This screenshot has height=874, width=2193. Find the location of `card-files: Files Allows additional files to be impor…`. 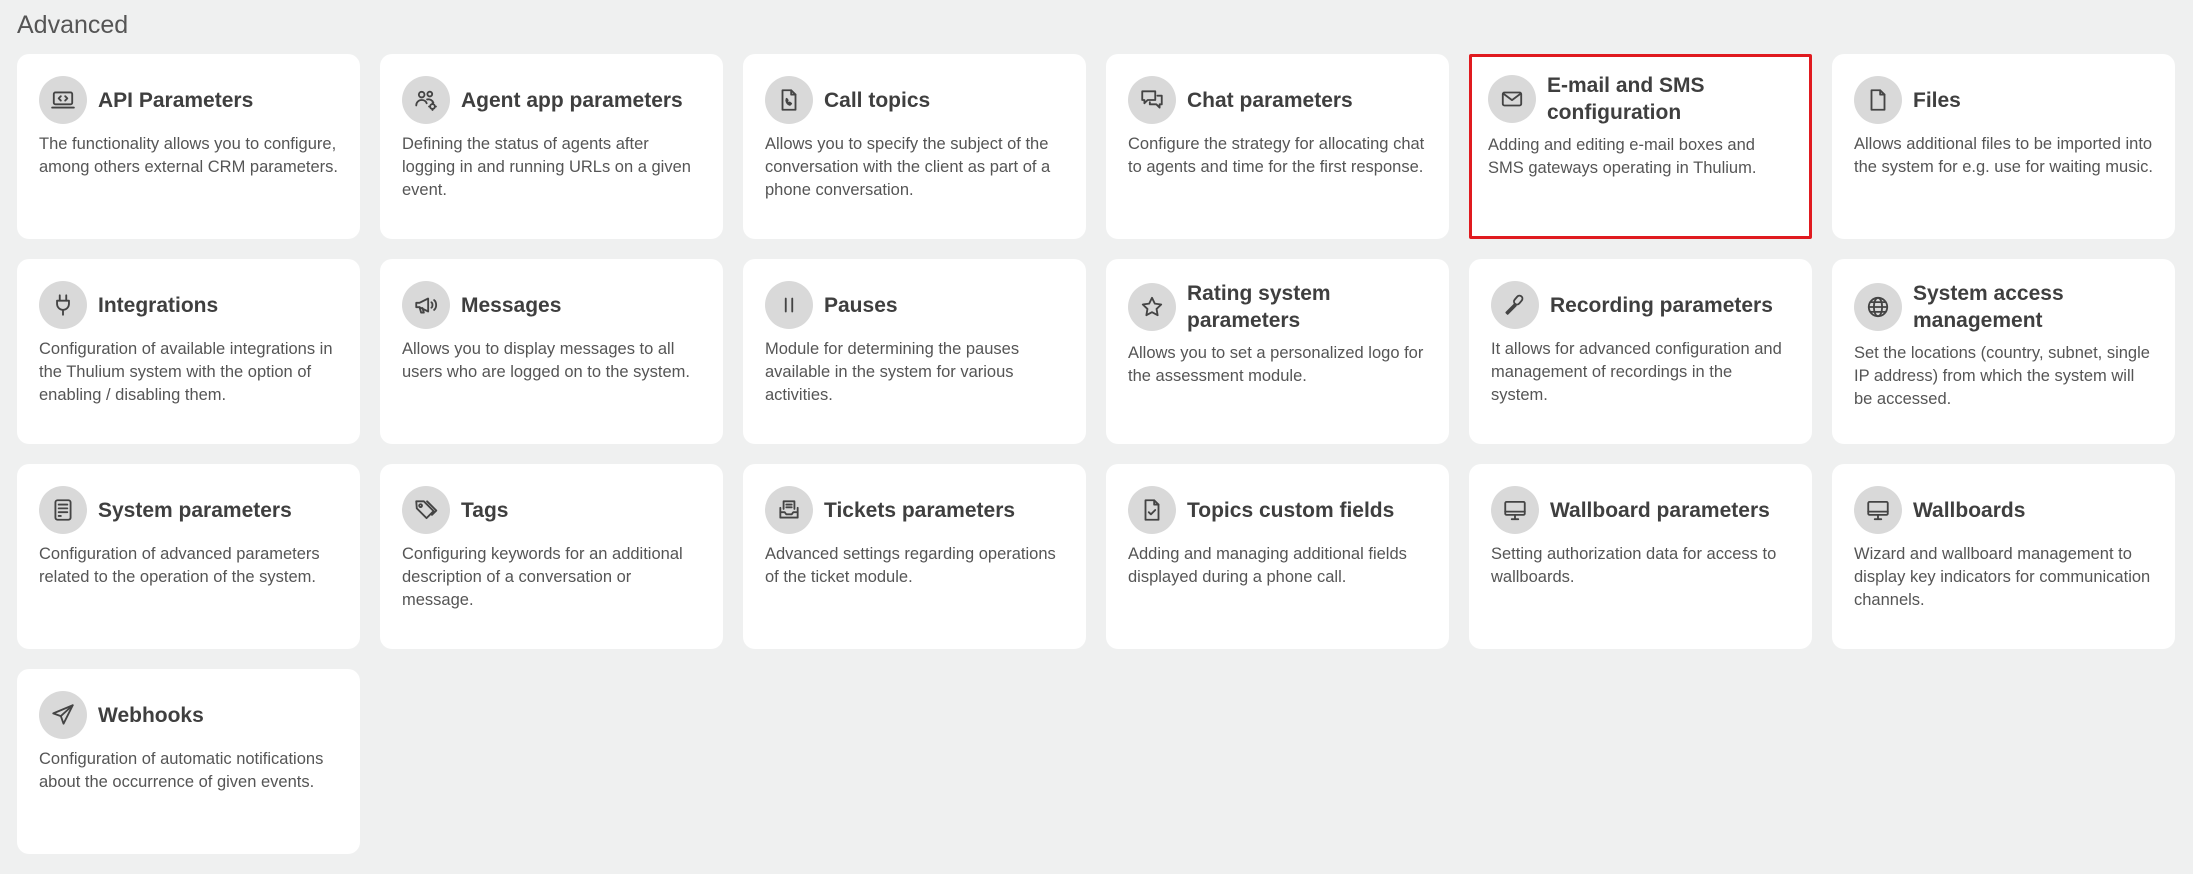

card-files: Files Allows additional files to be impor… is located at coordinates (2003, 146).